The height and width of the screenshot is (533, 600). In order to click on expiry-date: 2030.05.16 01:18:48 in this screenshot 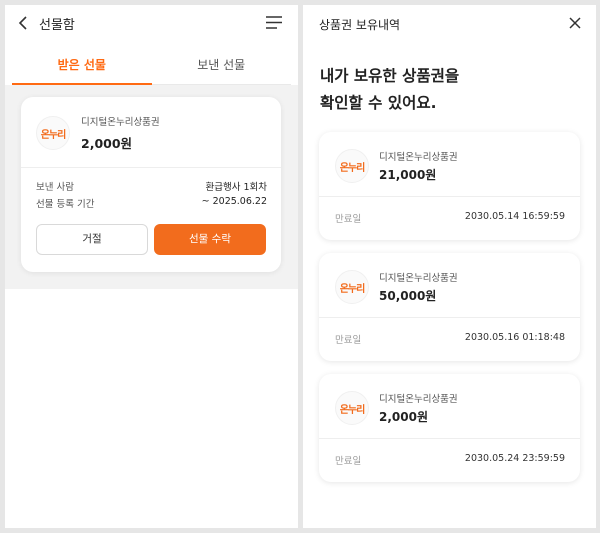, I will do `click(514, 337)`.